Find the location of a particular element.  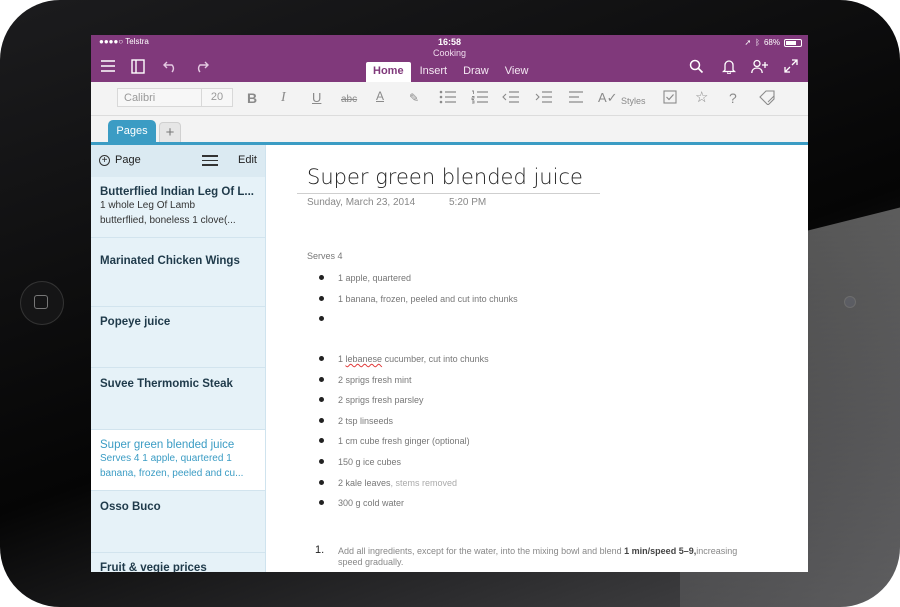

section-tabs: Pages + is located at coordinates (449, 129).